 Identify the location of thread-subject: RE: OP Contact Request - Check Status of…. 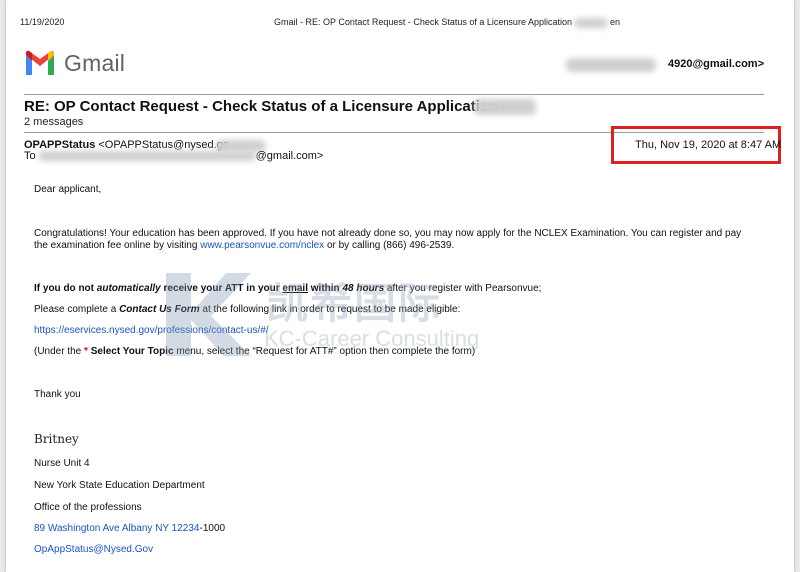
(261, 106).